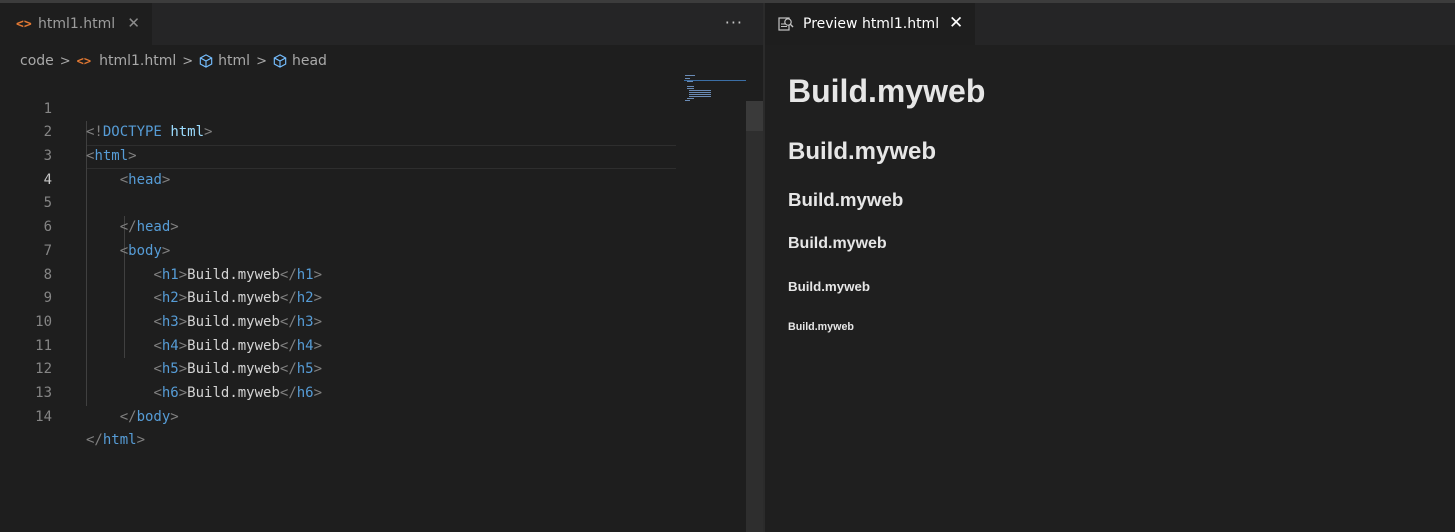  I want to click on preview-heading-h4: Build.myweb, so click(837, 243).